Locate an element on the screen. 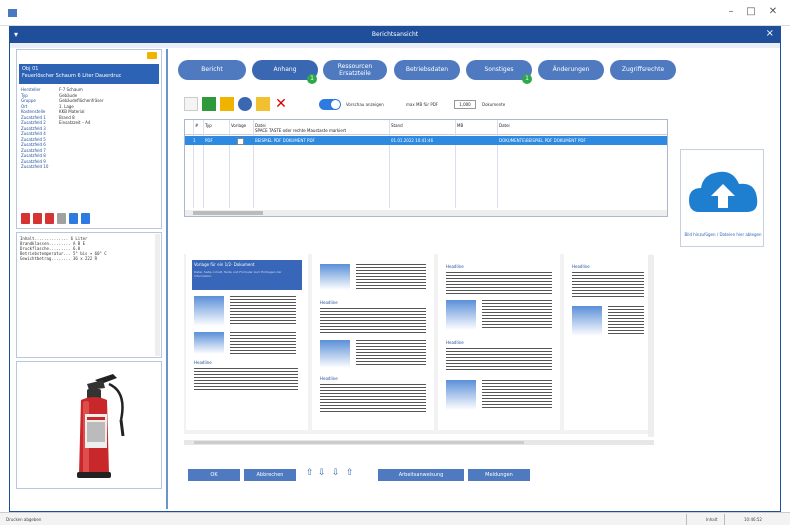 Image resolution: width=790 pixels, height=525 pixels. max-mb-input: 1,000 is located at coordinates (465, 104).